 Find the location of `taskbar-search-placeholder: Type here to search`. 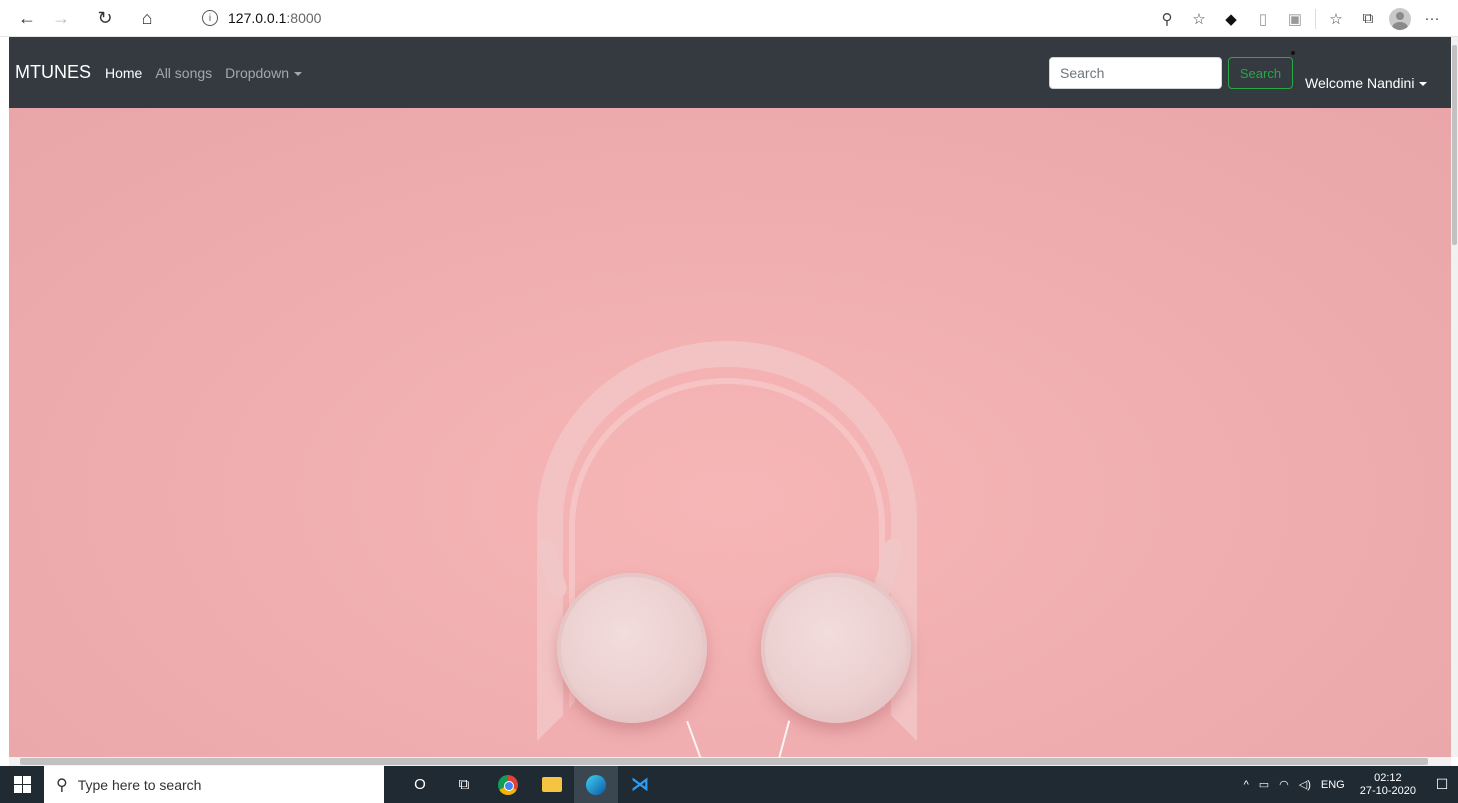

taskbar-search-placeholder: Type here to search is located at coordinates (139, 784).